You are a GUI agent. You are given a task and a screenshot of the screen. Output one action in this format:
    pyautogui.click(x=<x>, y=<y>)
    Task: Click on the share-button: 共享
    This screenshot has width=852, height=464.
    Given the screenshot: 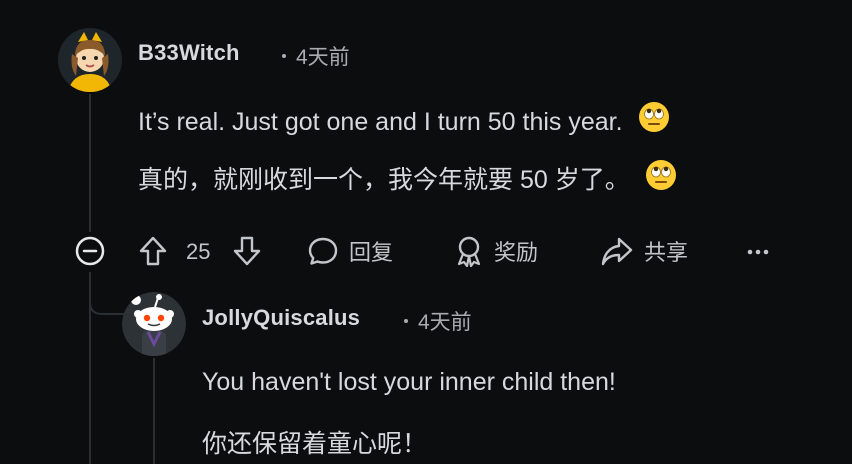 What is the action you would take?
    pyautogui.click(x=644, y=251)
    